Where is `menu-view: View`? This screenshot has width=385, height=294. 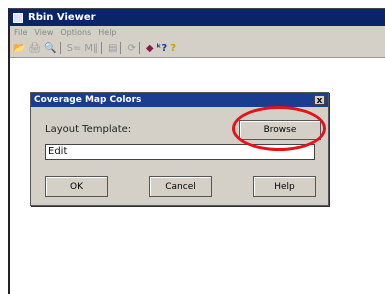 menu-view: View is located at coordinates (43, 32).